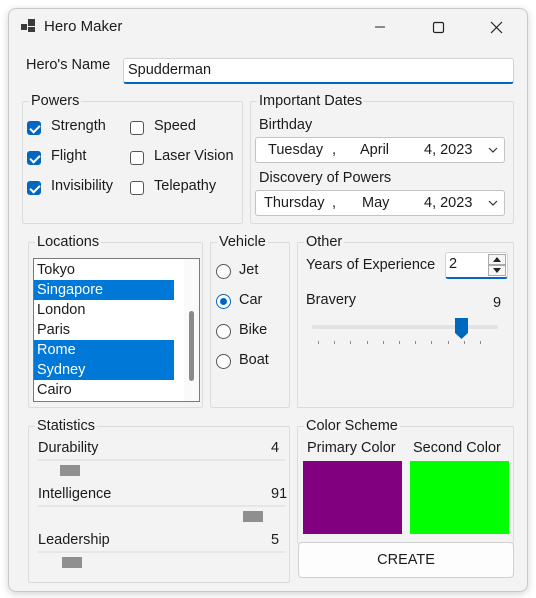 The height and width of the screenshot is (598, 536). What do you see at coordinates (34, 158) in the screenshot?
I see `flight-checkbox` at bounding box center [34, 158].